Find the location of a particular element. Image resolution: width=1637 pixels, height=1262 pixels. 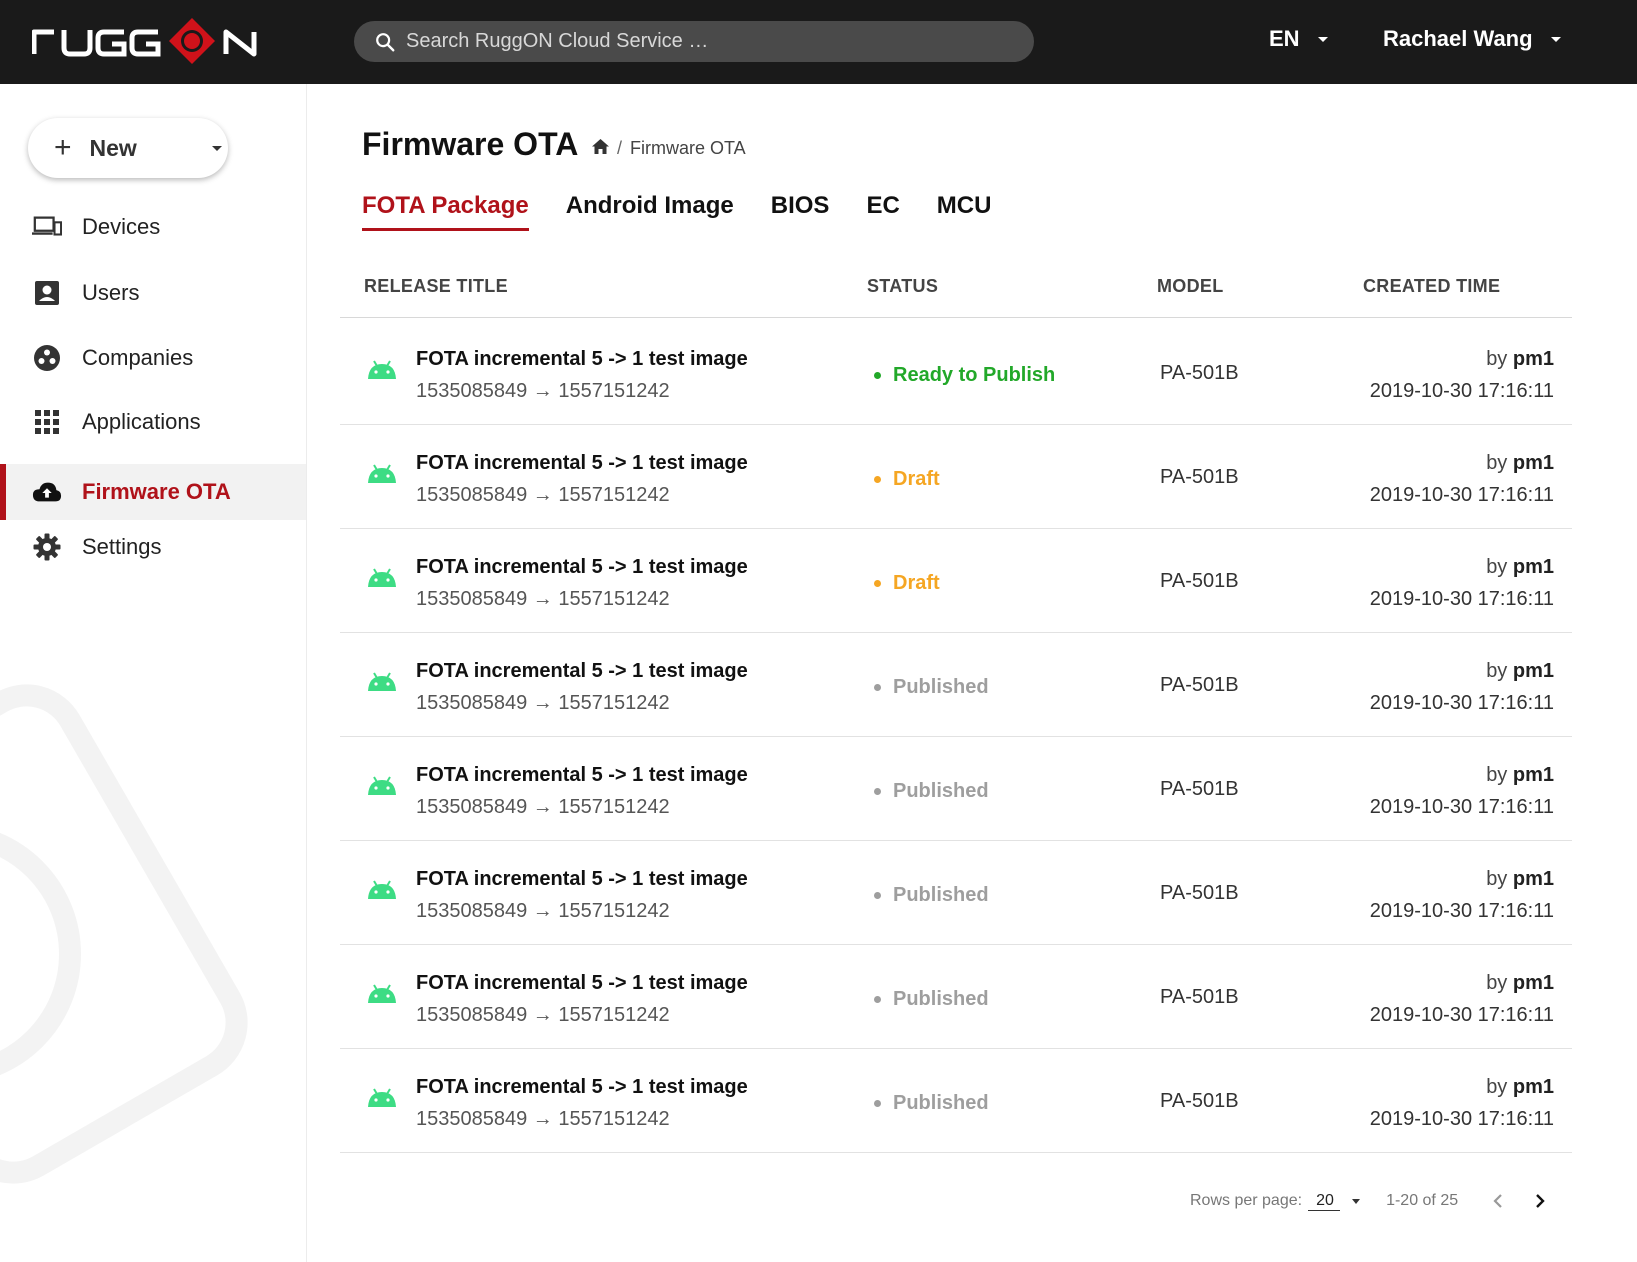

ruggon-logo is located at coordinates (154, 41).